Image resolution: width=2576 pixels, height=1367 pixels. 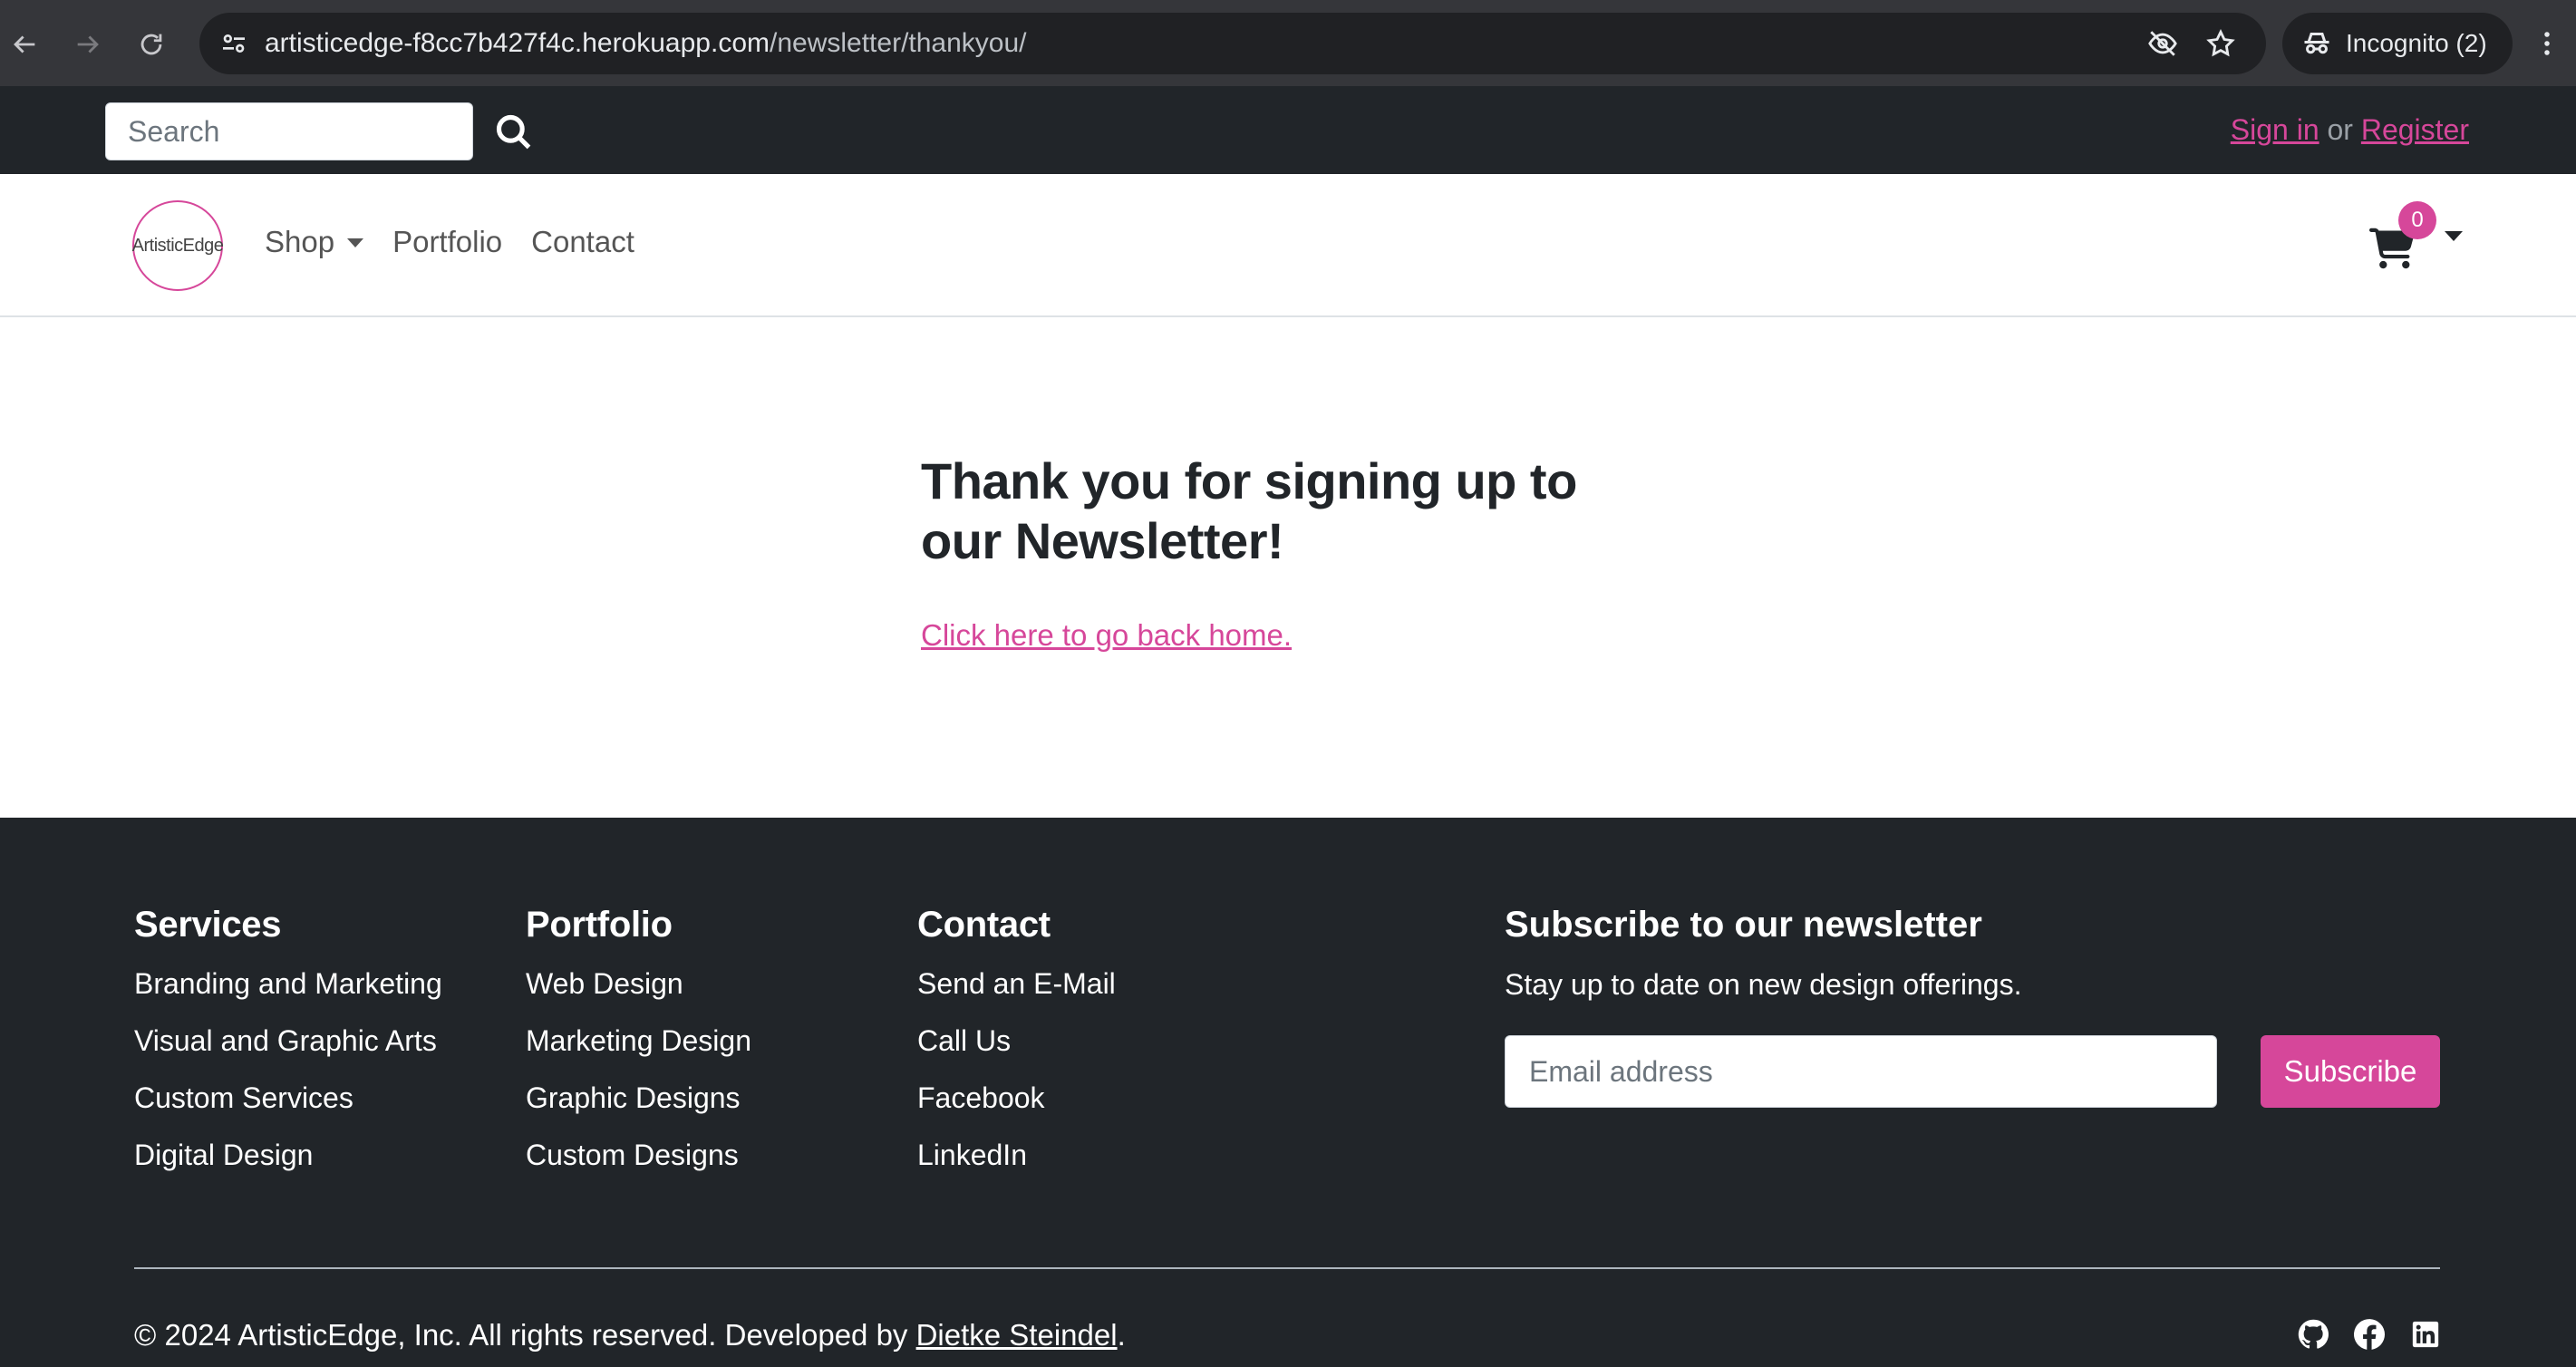 What do you see at coordinates (1288, 130) in the screenshot?
I see `top-bar: Sign in or Register` at bounding box center [1288, 130].